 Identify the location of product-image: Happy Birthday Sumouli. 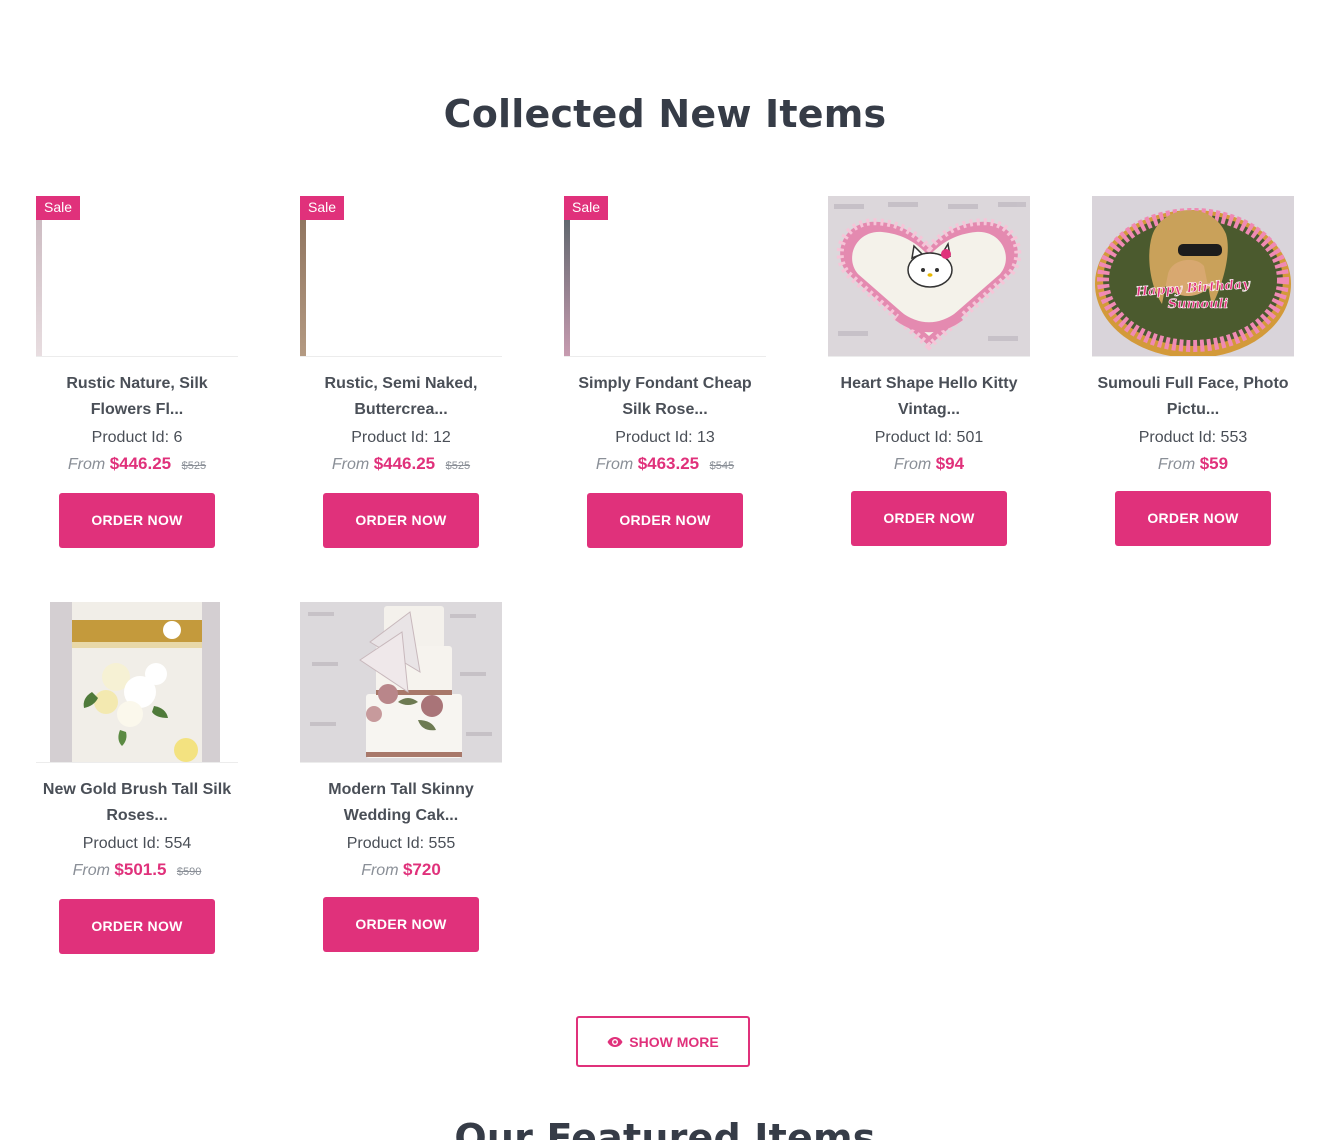
(1193, 276).